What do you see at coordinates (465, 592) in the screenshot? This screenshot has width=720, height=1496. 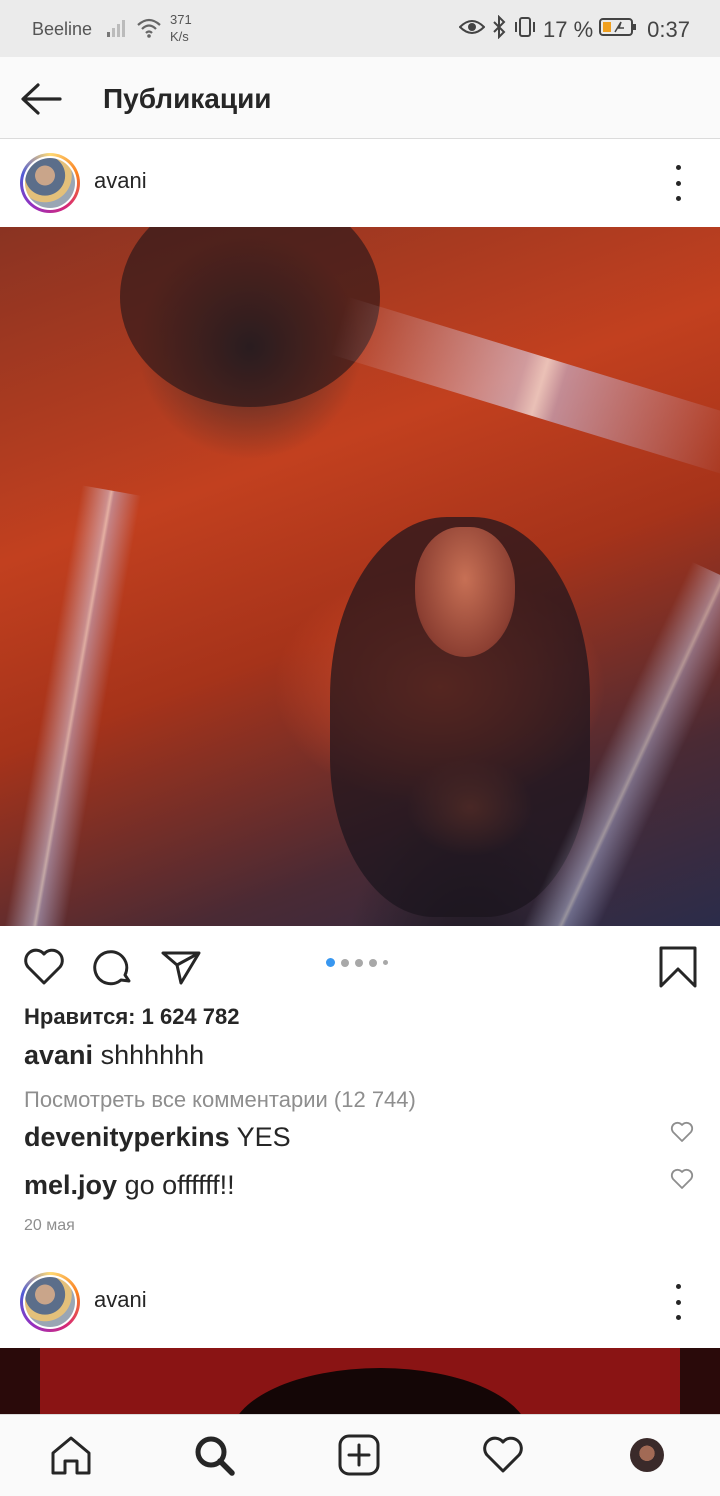 I see `image-face` at bounding box center [465, 592].